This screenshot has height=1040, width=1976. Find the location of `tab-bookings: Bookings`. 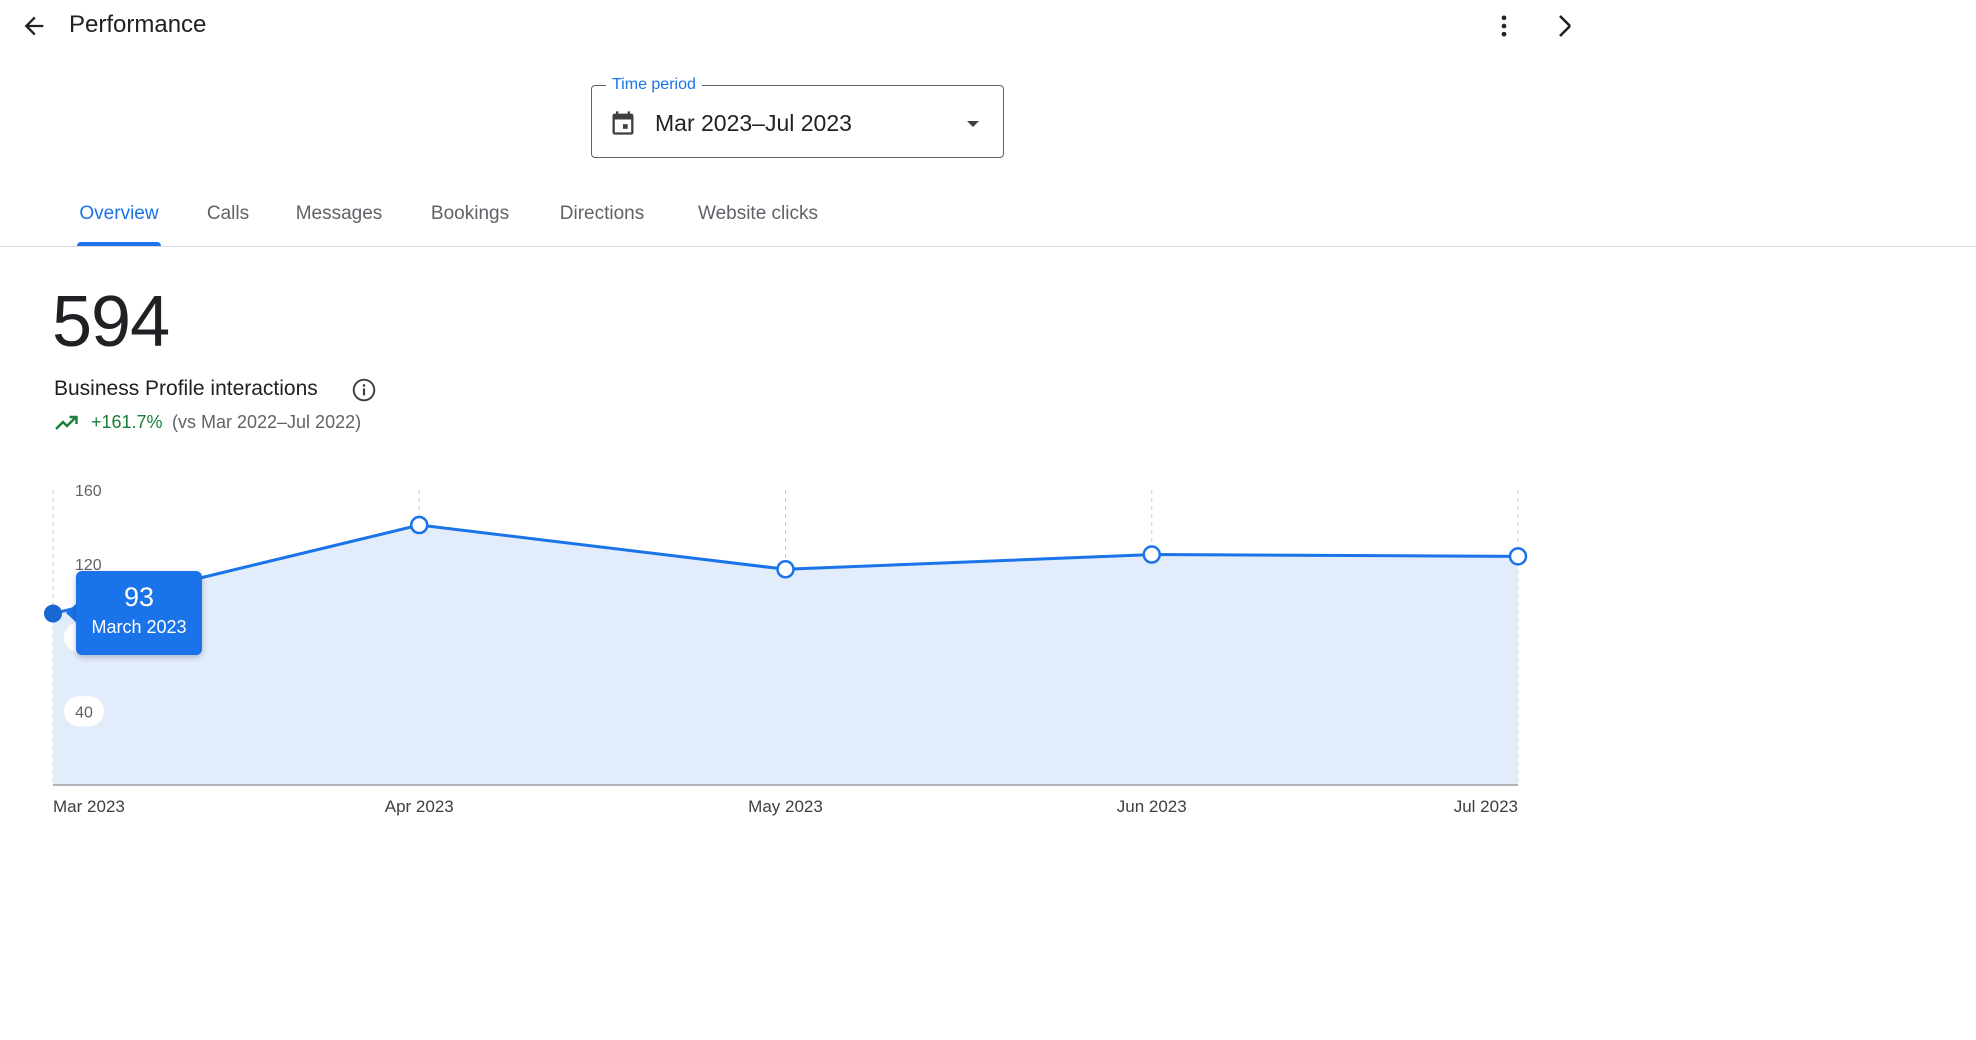

tab-bookings: Bookings is located at coordinates (470, 214).